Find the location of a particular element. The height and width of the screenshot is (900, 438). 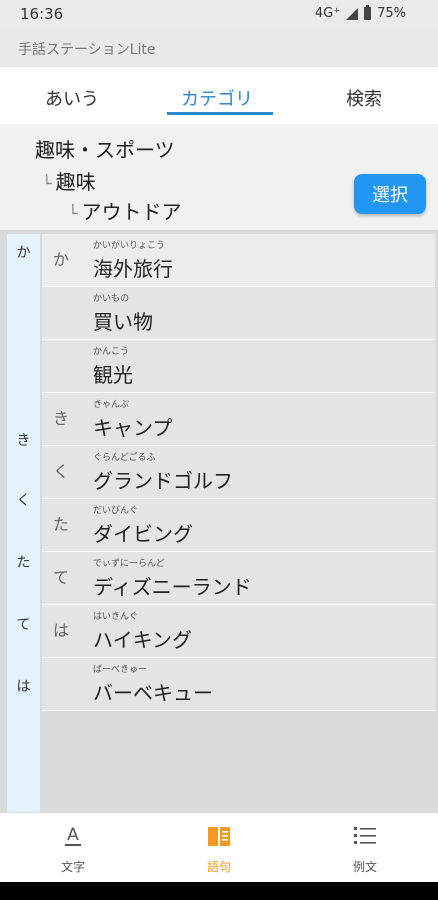

app-bar: 手話ステーションLite is located at coordinates (219, 47).